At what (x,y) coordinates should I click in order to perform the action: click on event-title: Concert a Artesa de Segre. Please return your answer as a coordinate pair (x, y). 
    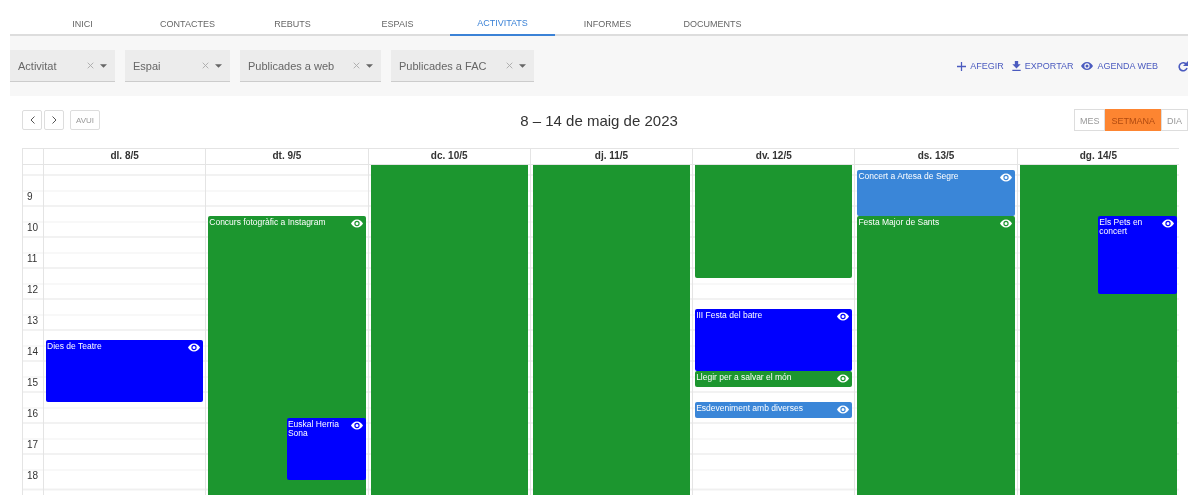
    Looking at the image, I should click on (909, 176).